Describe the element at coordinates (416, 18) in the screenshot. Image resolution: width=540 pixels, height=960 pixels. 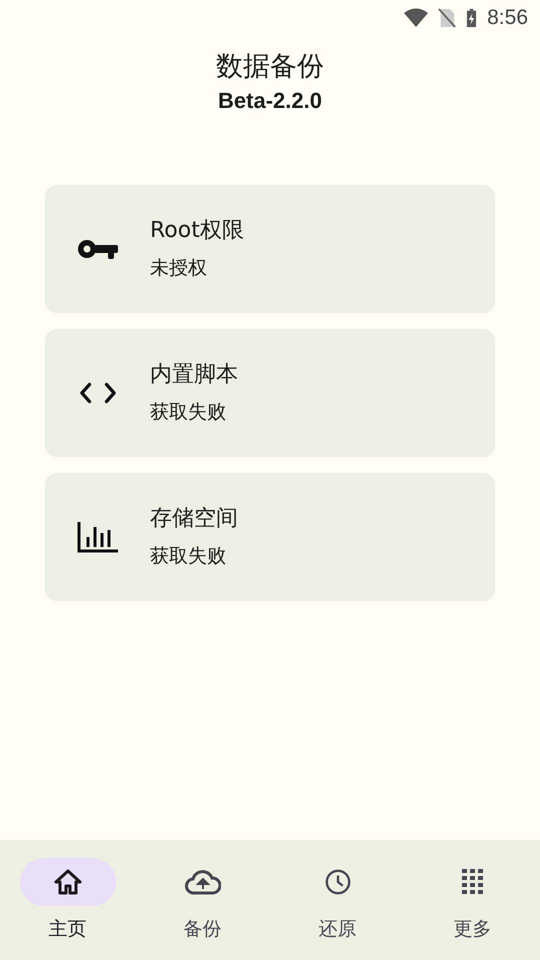
I see `wifi-icon` at that location.